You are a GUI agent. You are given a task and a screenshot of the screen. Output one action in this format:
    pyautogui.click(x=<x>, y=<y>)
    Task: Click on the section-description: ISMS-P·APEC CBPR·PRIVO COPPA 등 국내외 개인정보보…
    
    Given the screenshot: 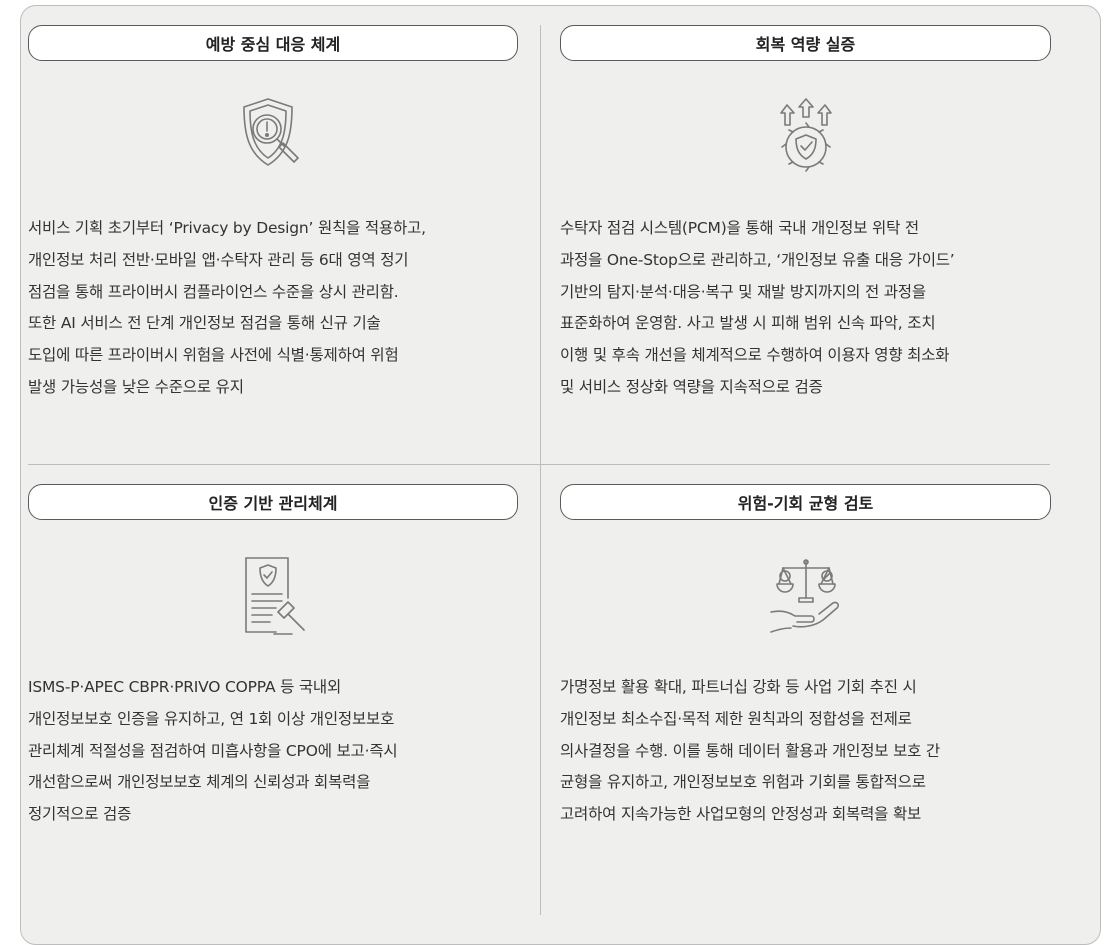 What is the action you would take?
    pyautogui.click(x=213, y=751)
    